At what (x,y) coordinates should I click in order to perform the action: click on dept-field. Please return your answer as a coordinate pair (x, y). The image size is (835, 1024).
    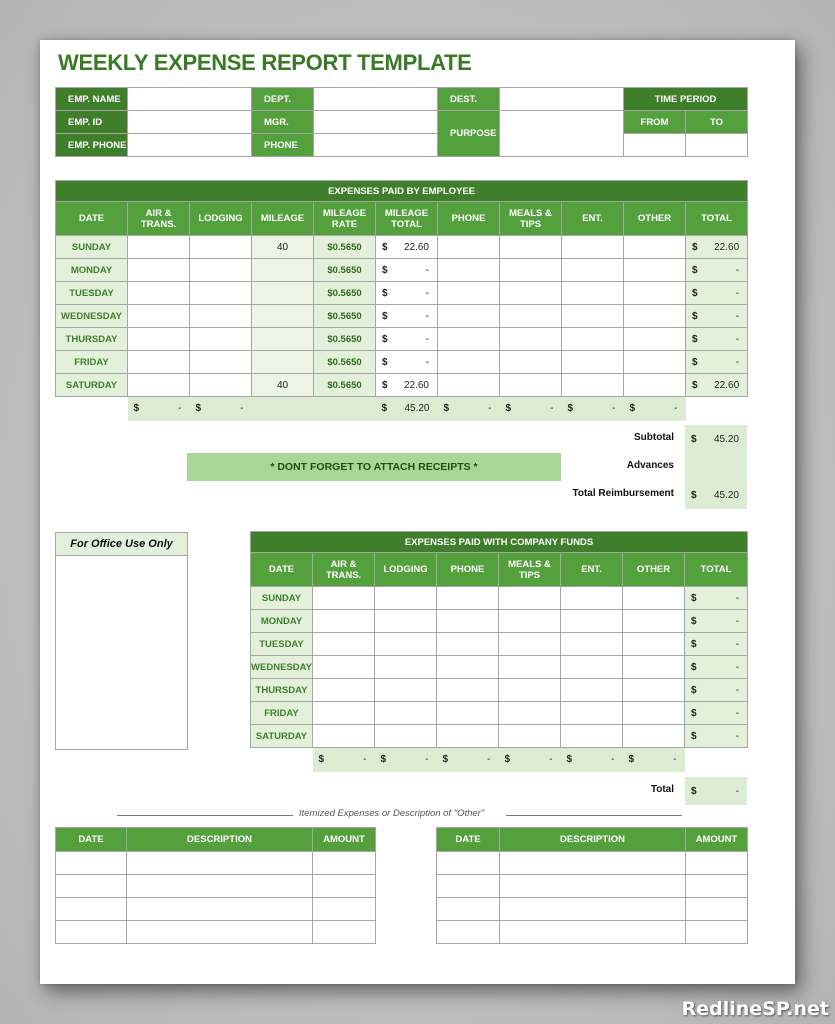
    Looking at the image, I should click on (375, 99).